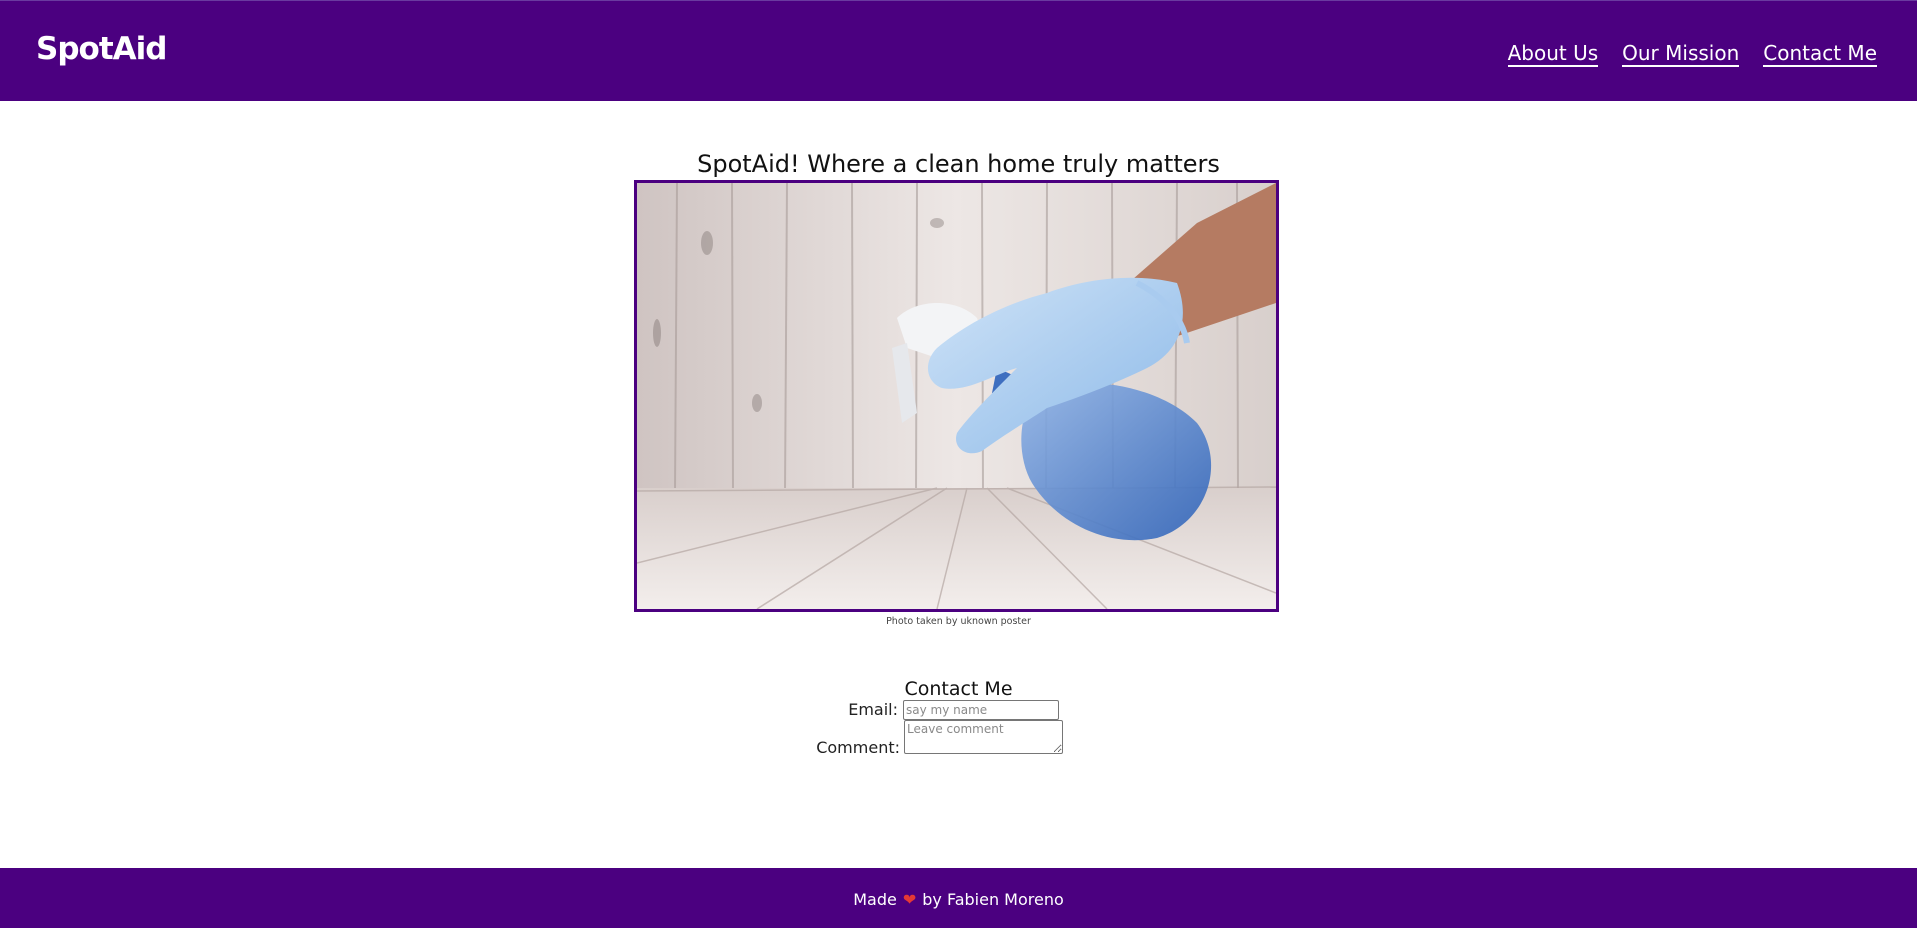  What do you see at coordinates (1553, 54) in the screenshot?
I see `nav-link-about-us: About Us` at bounding box center [1553, 54].